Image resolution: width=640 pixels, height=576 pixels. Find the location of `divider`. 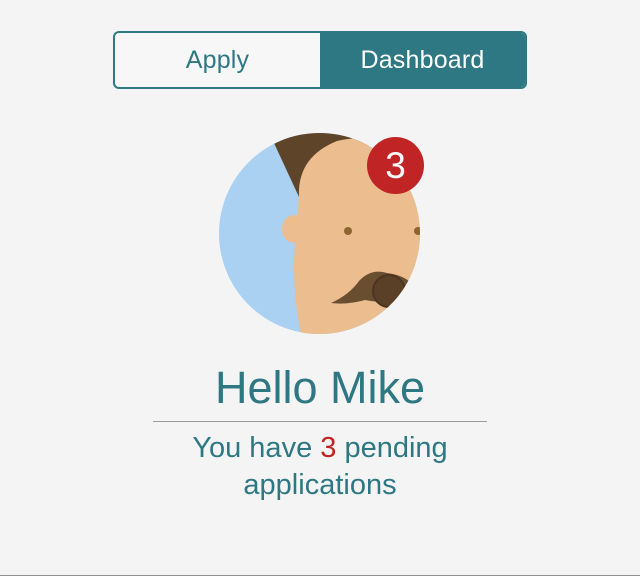

divider is located at coordinates (320, 421).